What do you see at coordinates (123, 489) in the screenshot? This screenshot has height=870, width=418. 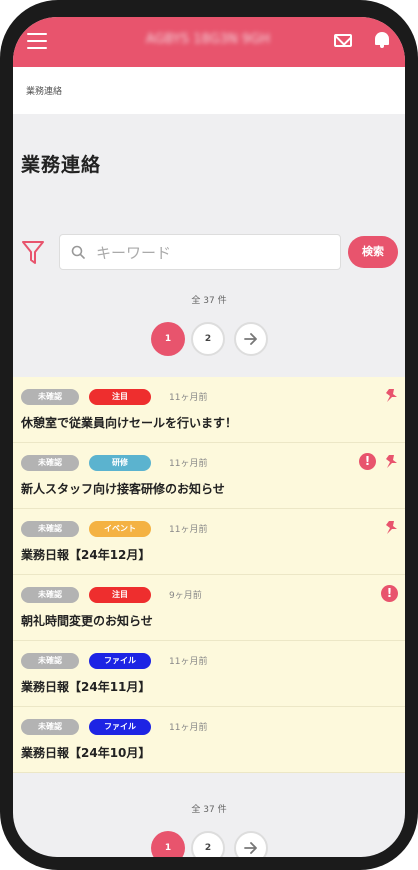 I see `item-title: 新人スタッフ向け接客研修のお知らせ` at bounding box center [123, 489].